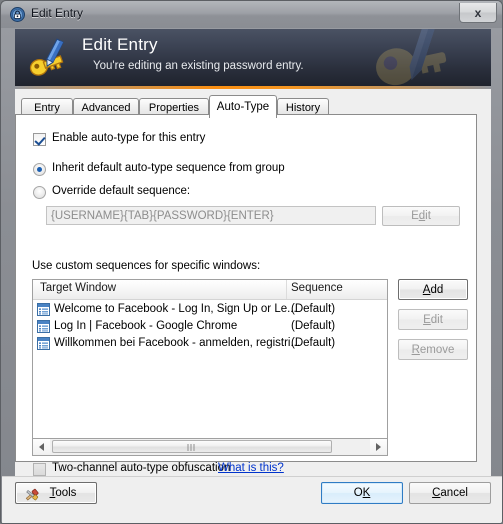  What do you see at coordinates (141, 468) in the screenshot?
I see `obfuscation-label: Two-channel auto-type obfuscation` at bounding box center [141, 468].